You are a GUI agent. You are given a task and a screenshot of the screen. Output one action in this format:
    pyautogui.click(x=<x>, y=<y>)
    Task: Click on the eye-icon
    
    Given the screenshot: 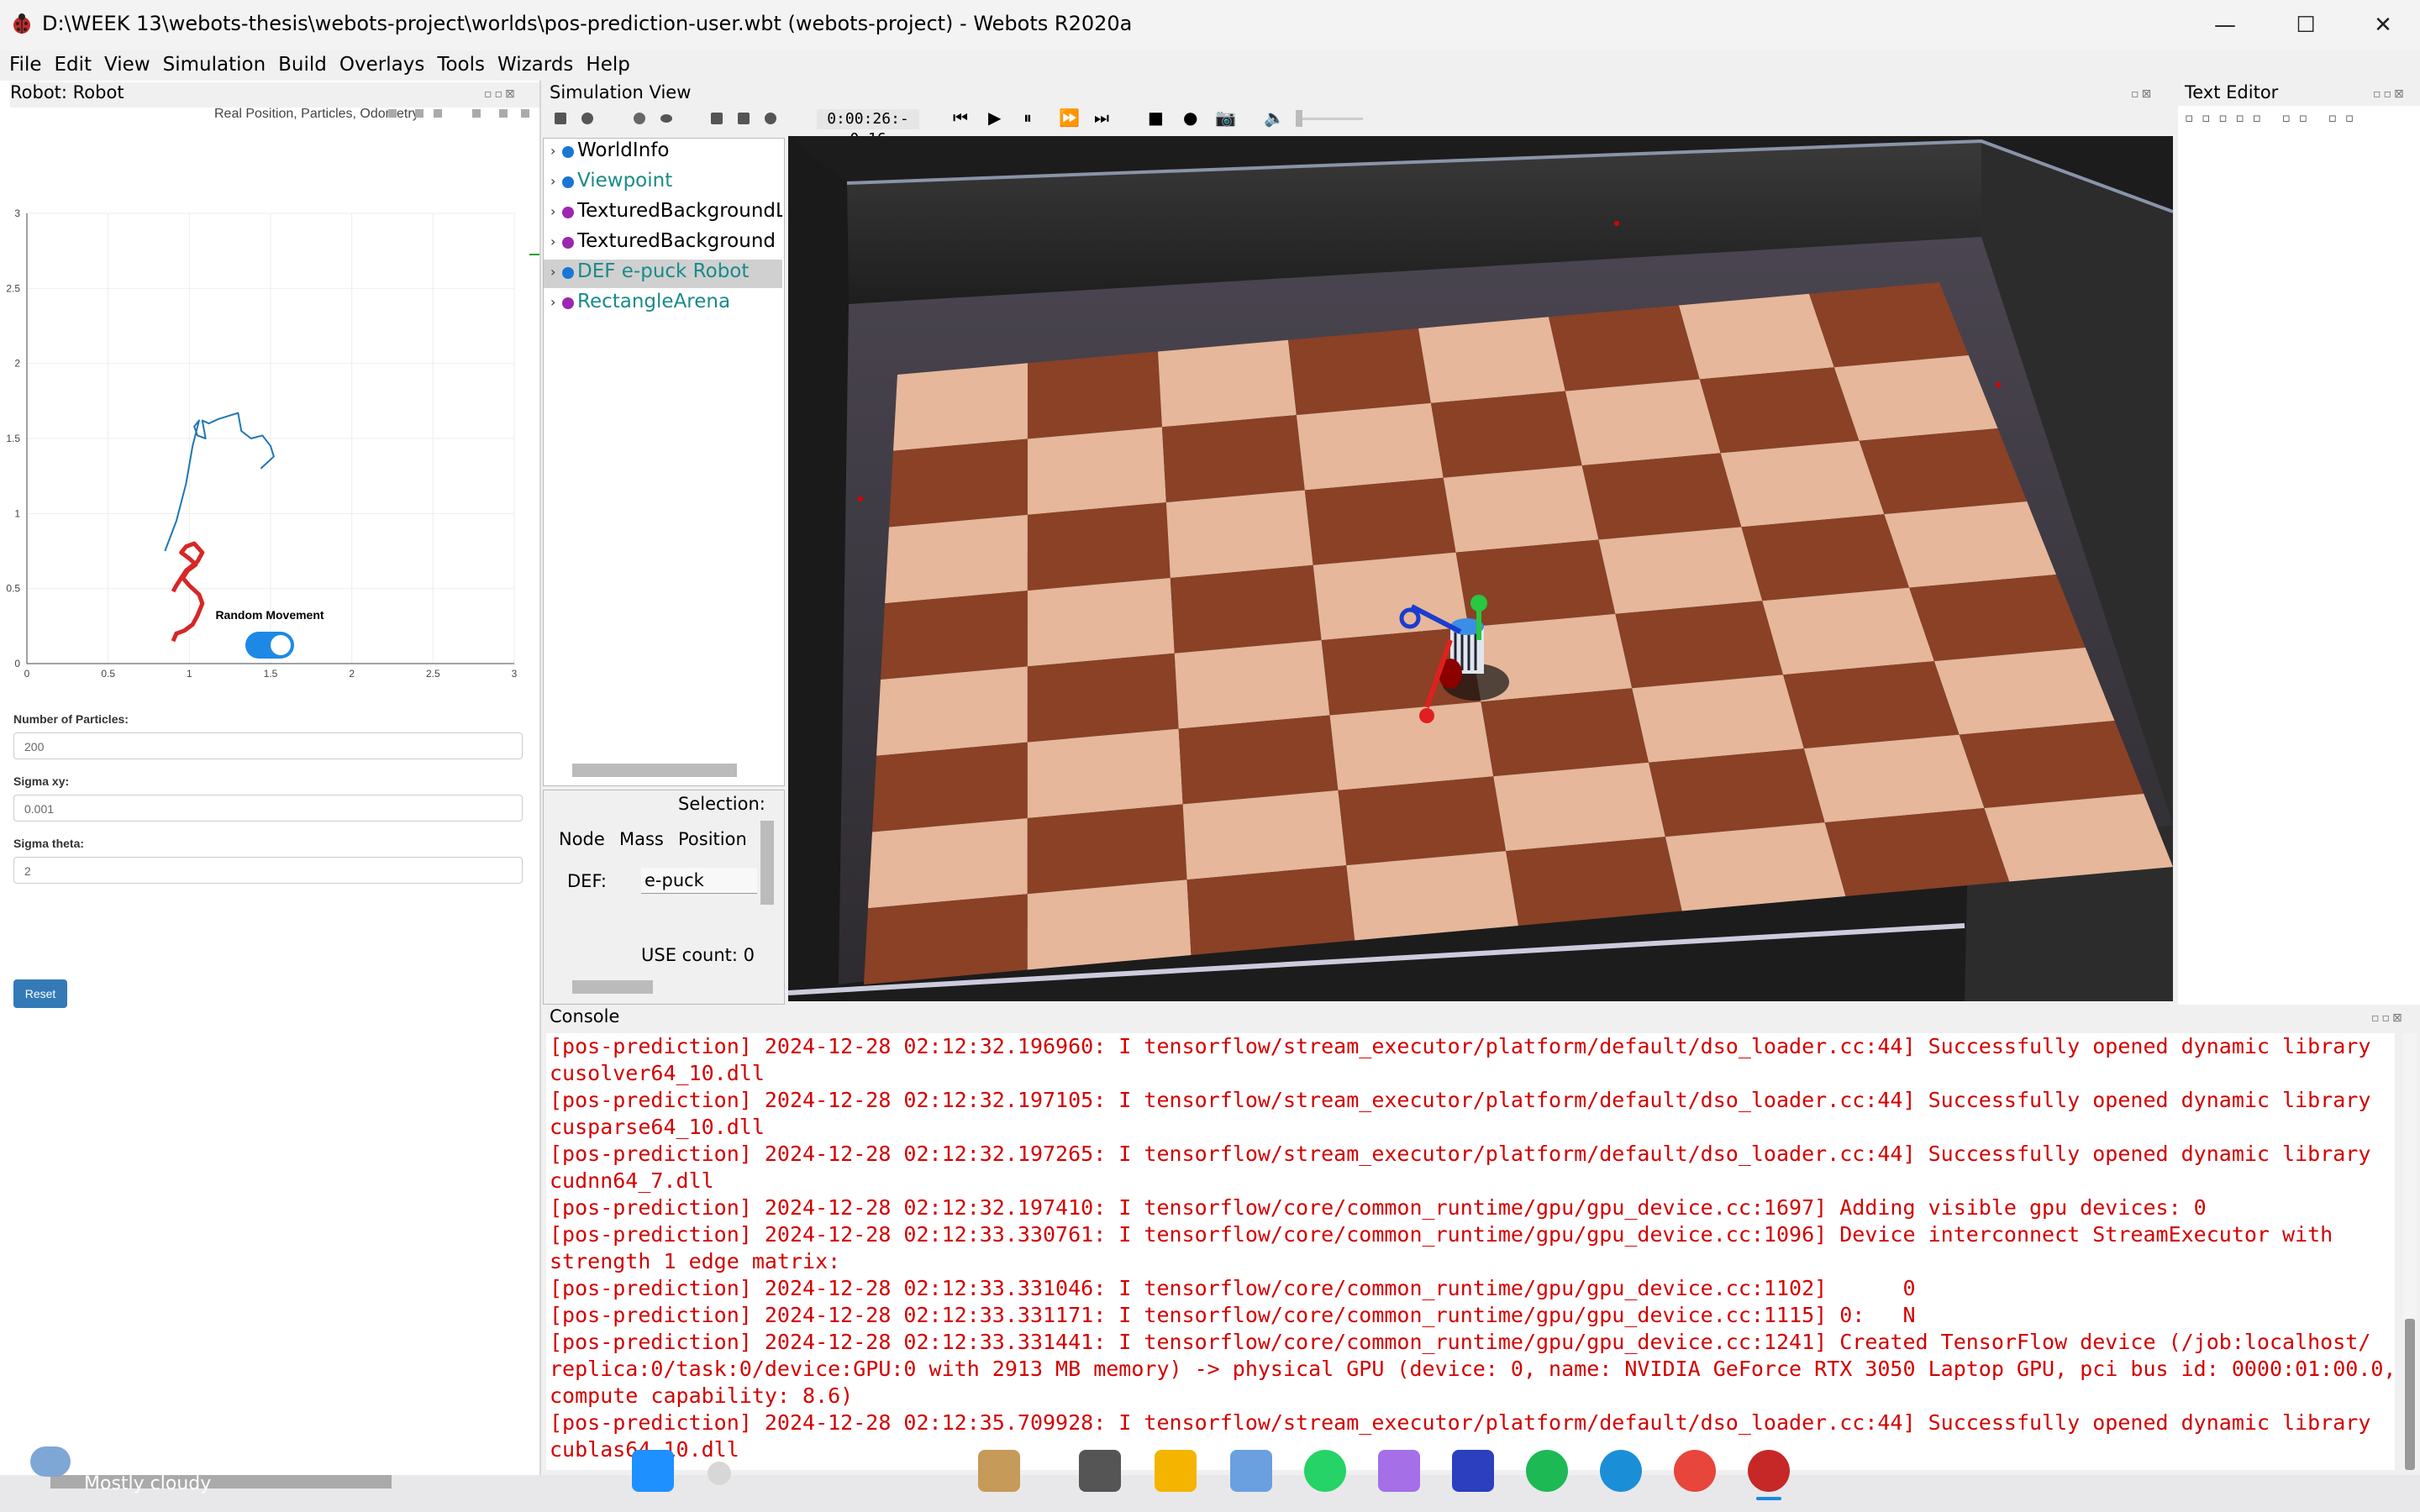 What is the action you would take?
    pyautogui.click(x=666, y=118)
    